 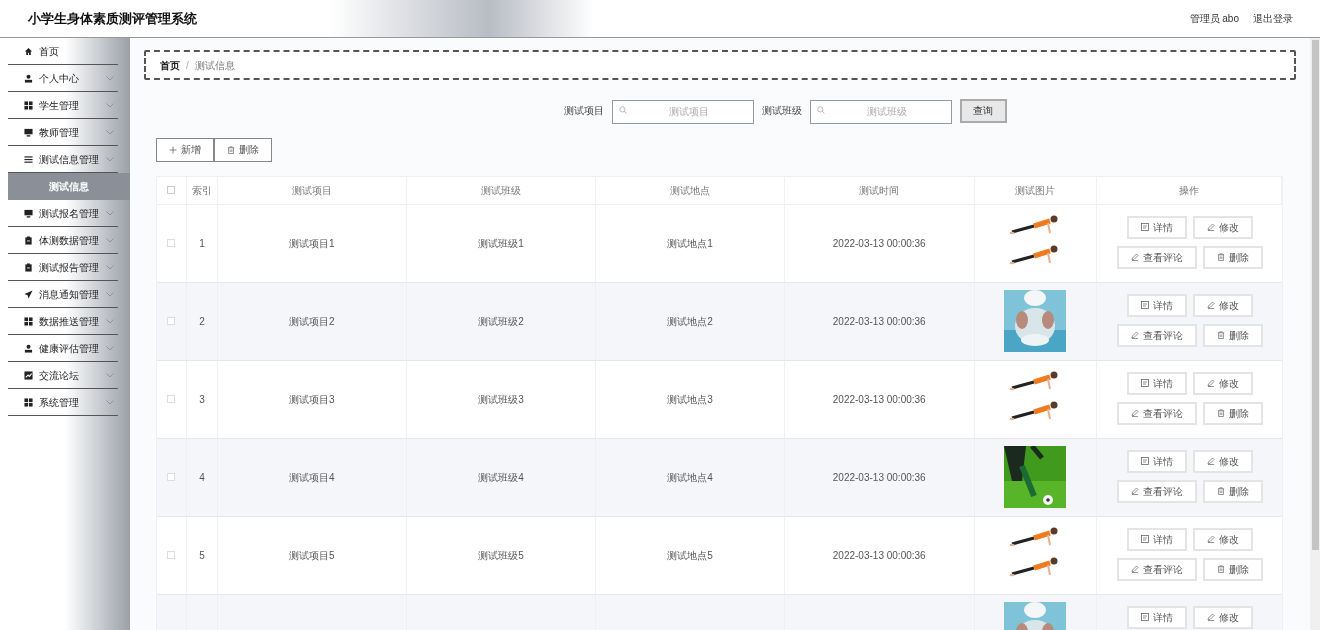 What do you see at coordinates (63, 51) in the screenshot?
I see `sidebar-item: 首页` at bounding box center [63, 51].